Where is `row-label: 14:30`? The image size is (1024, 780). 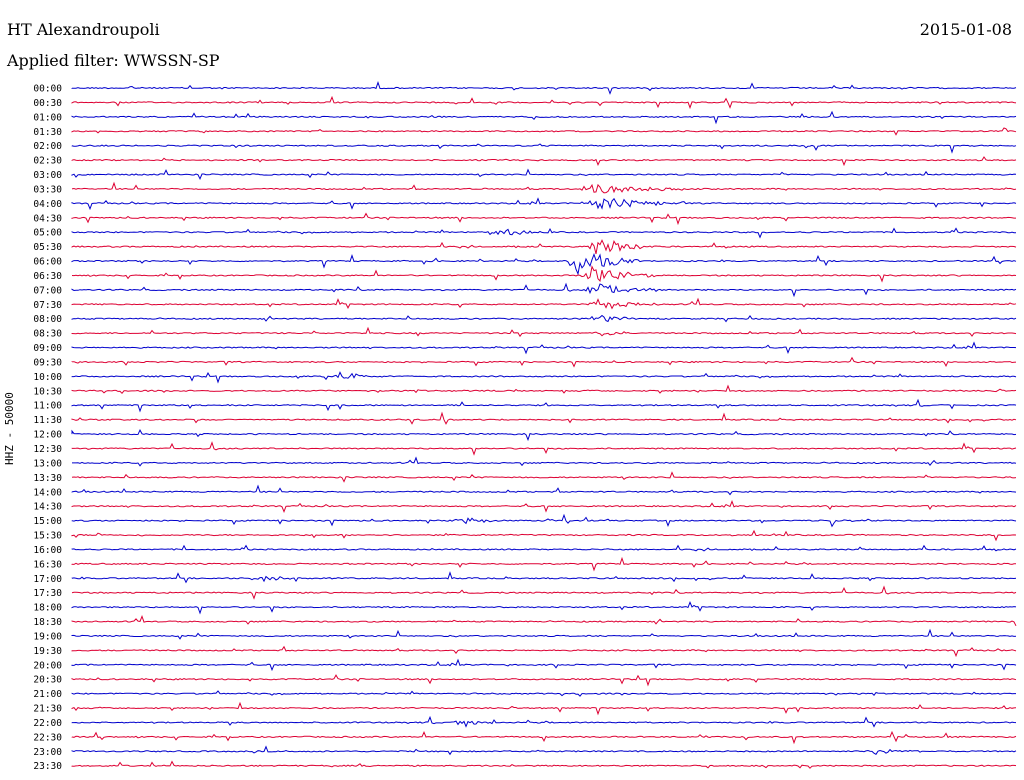 row-label: 14:30 is located at coordinates (47, 507).